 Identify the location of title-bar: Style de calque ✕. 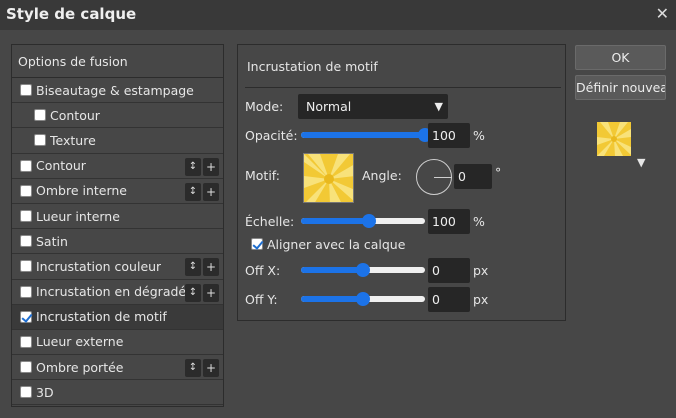
(338, 15).